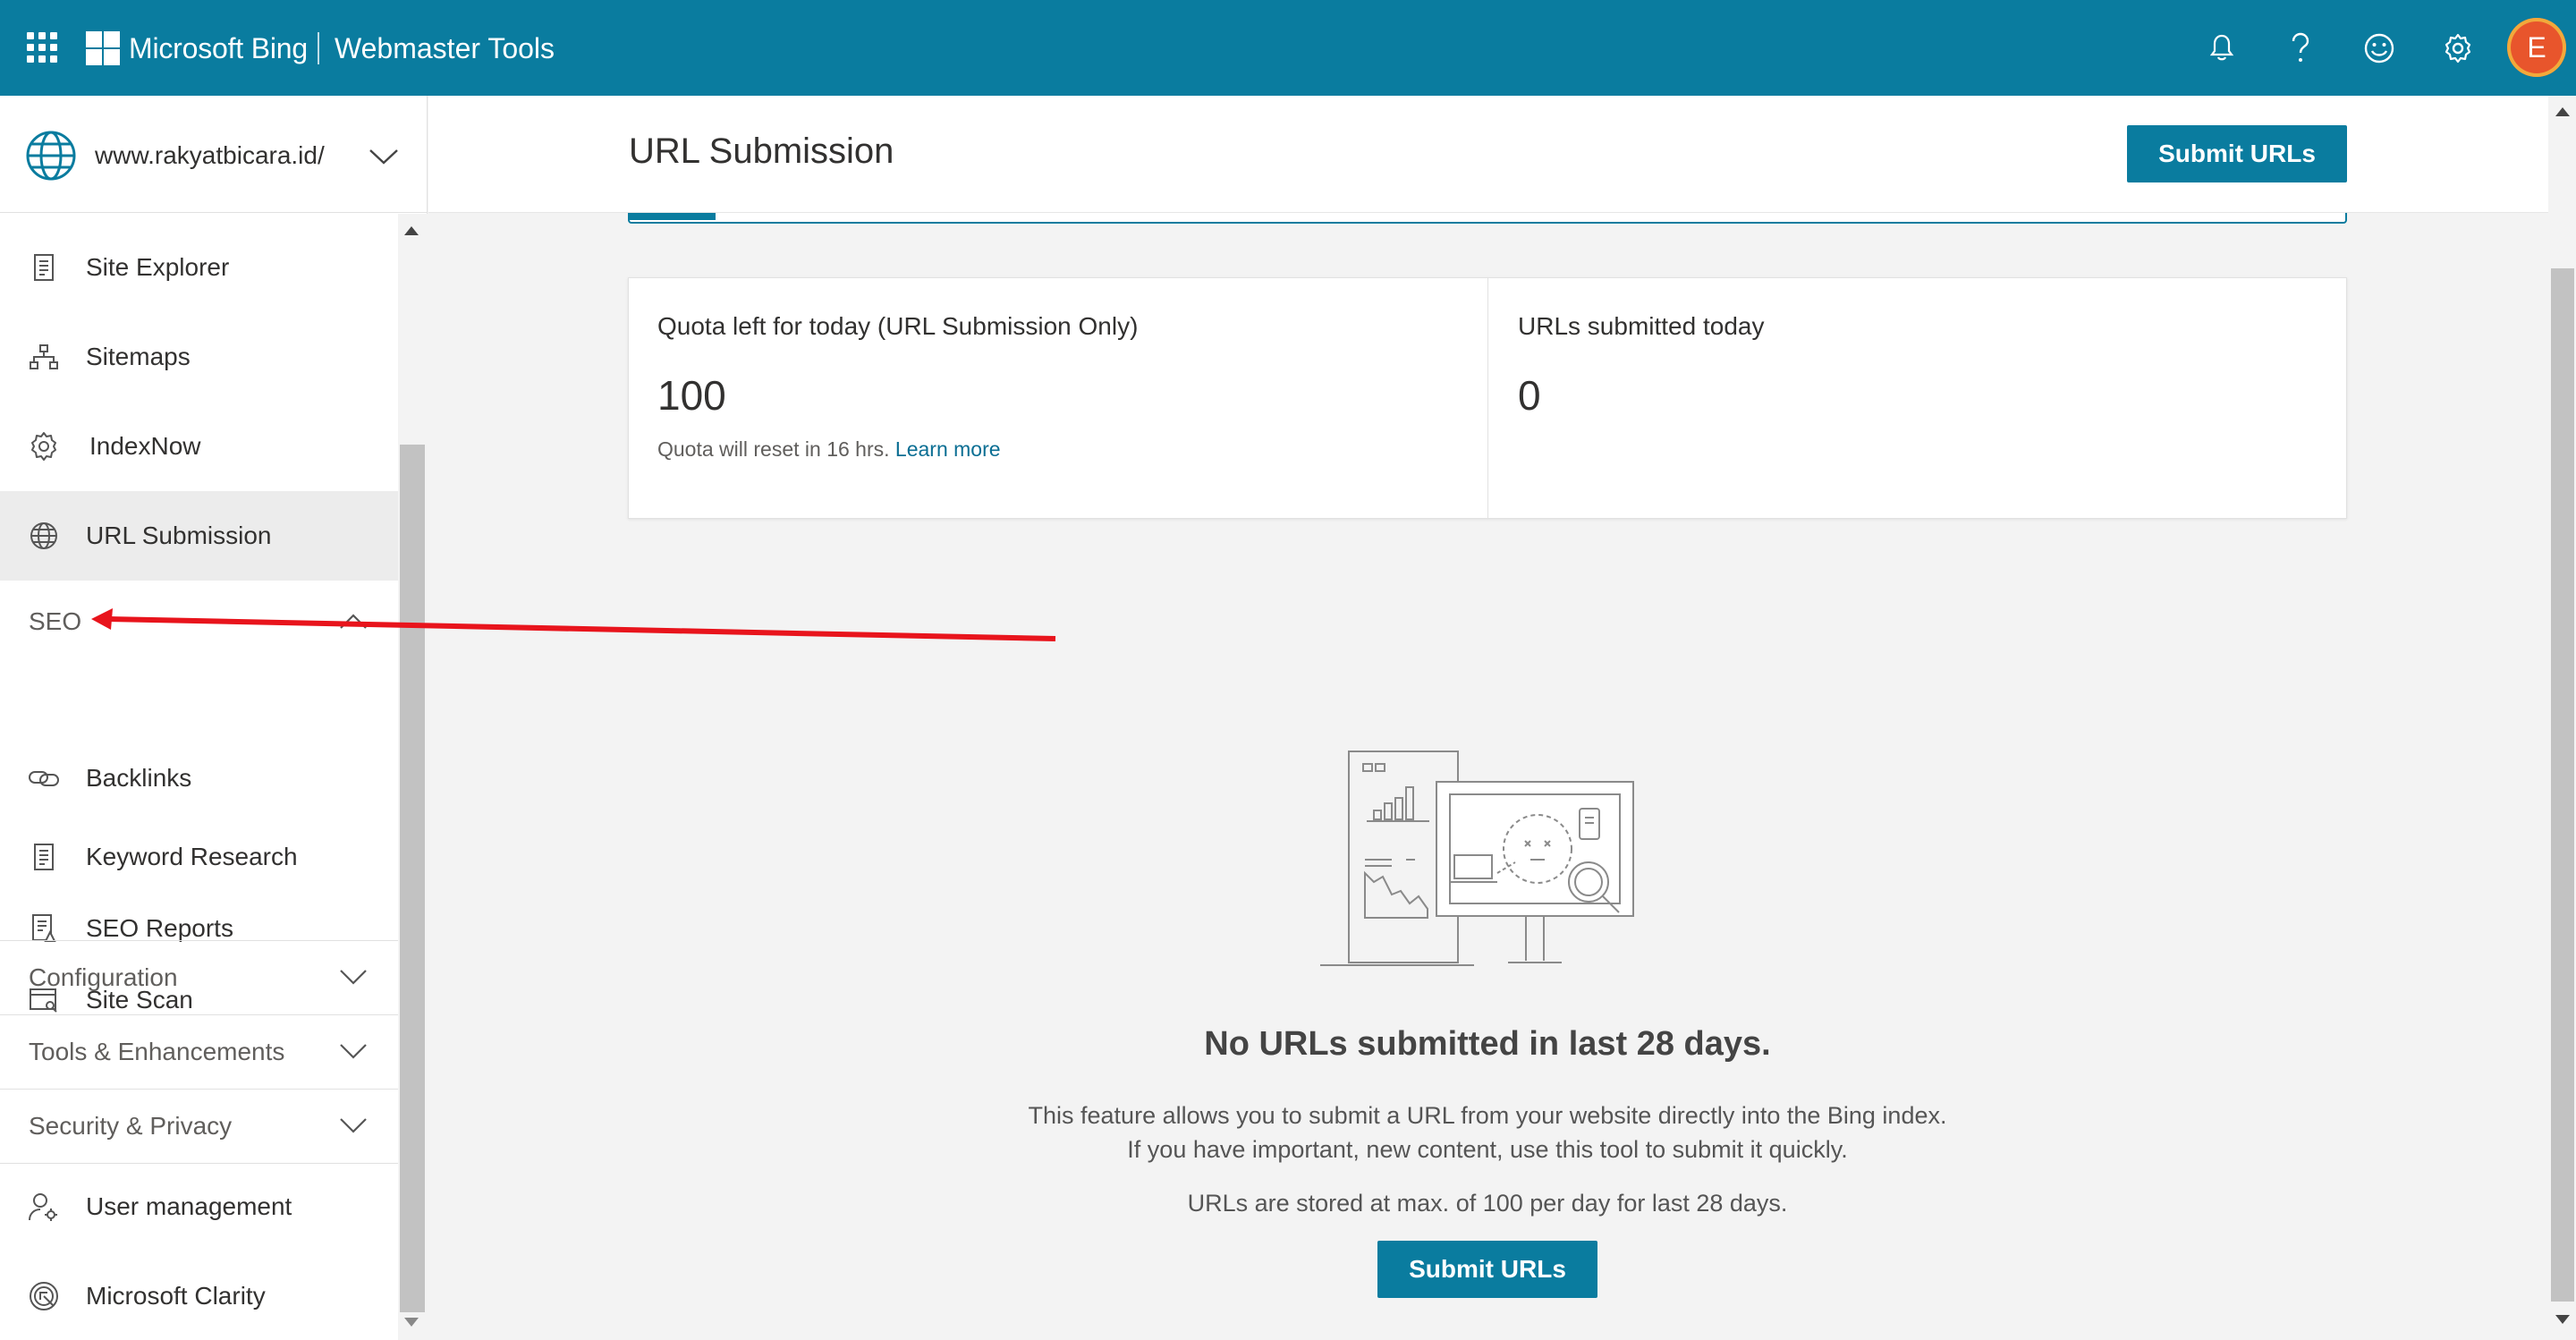 The image size is (2576, 1340). I want to click on nav-item-label: SEO Reports, so click(159, 928).